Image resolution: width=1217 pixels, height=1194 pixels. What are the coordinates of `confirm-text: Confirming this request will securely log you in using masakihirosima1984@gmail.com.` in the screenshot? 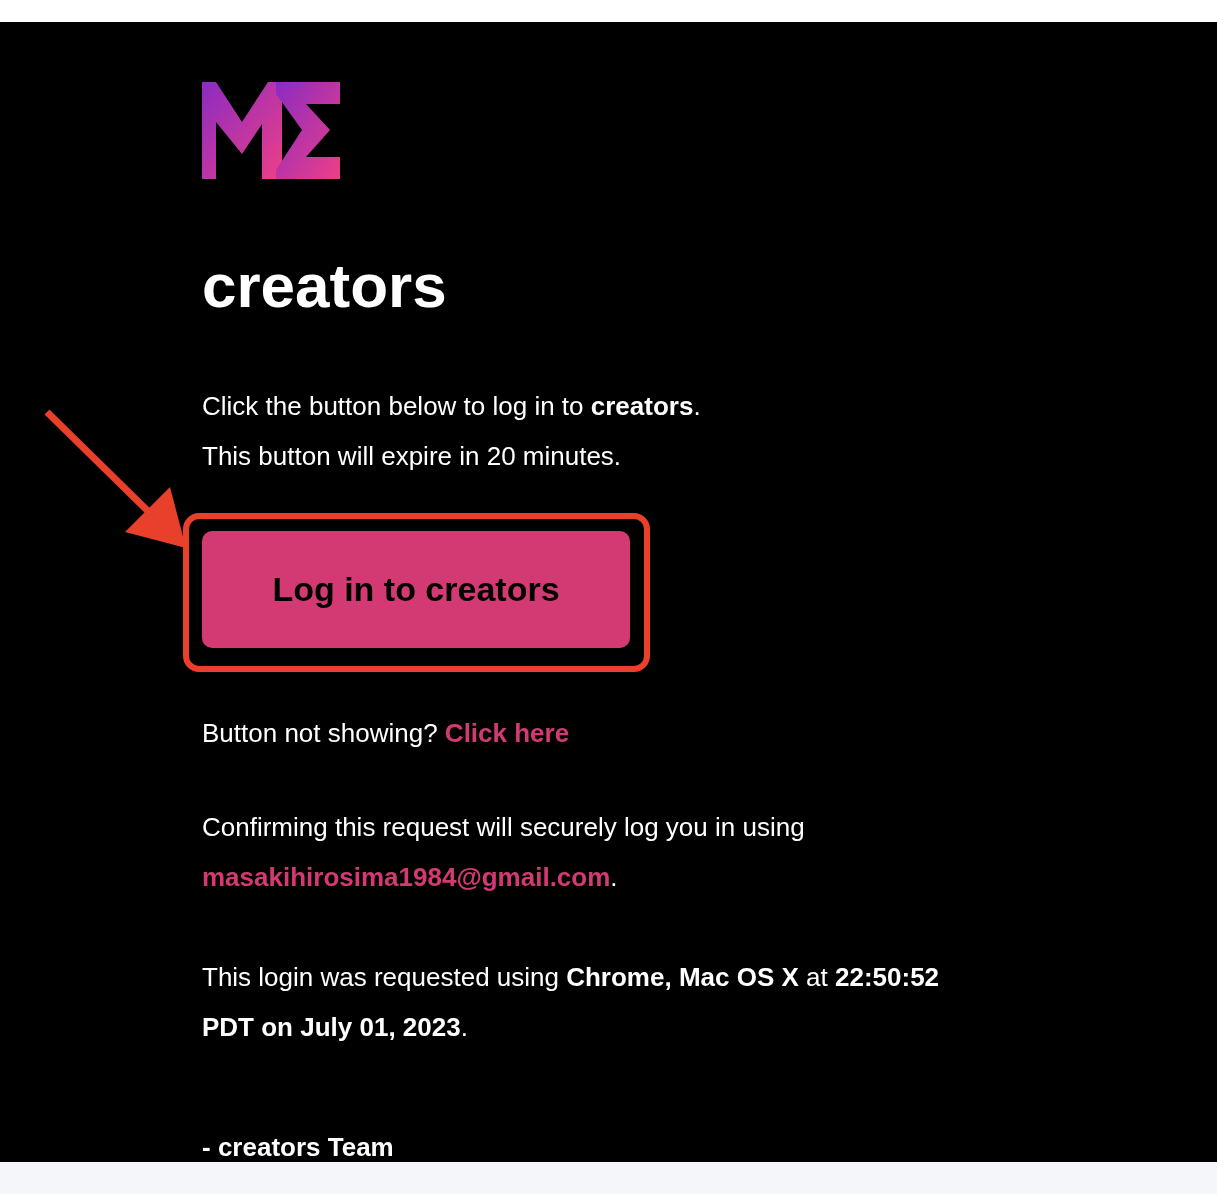 It's located at (504, 852).